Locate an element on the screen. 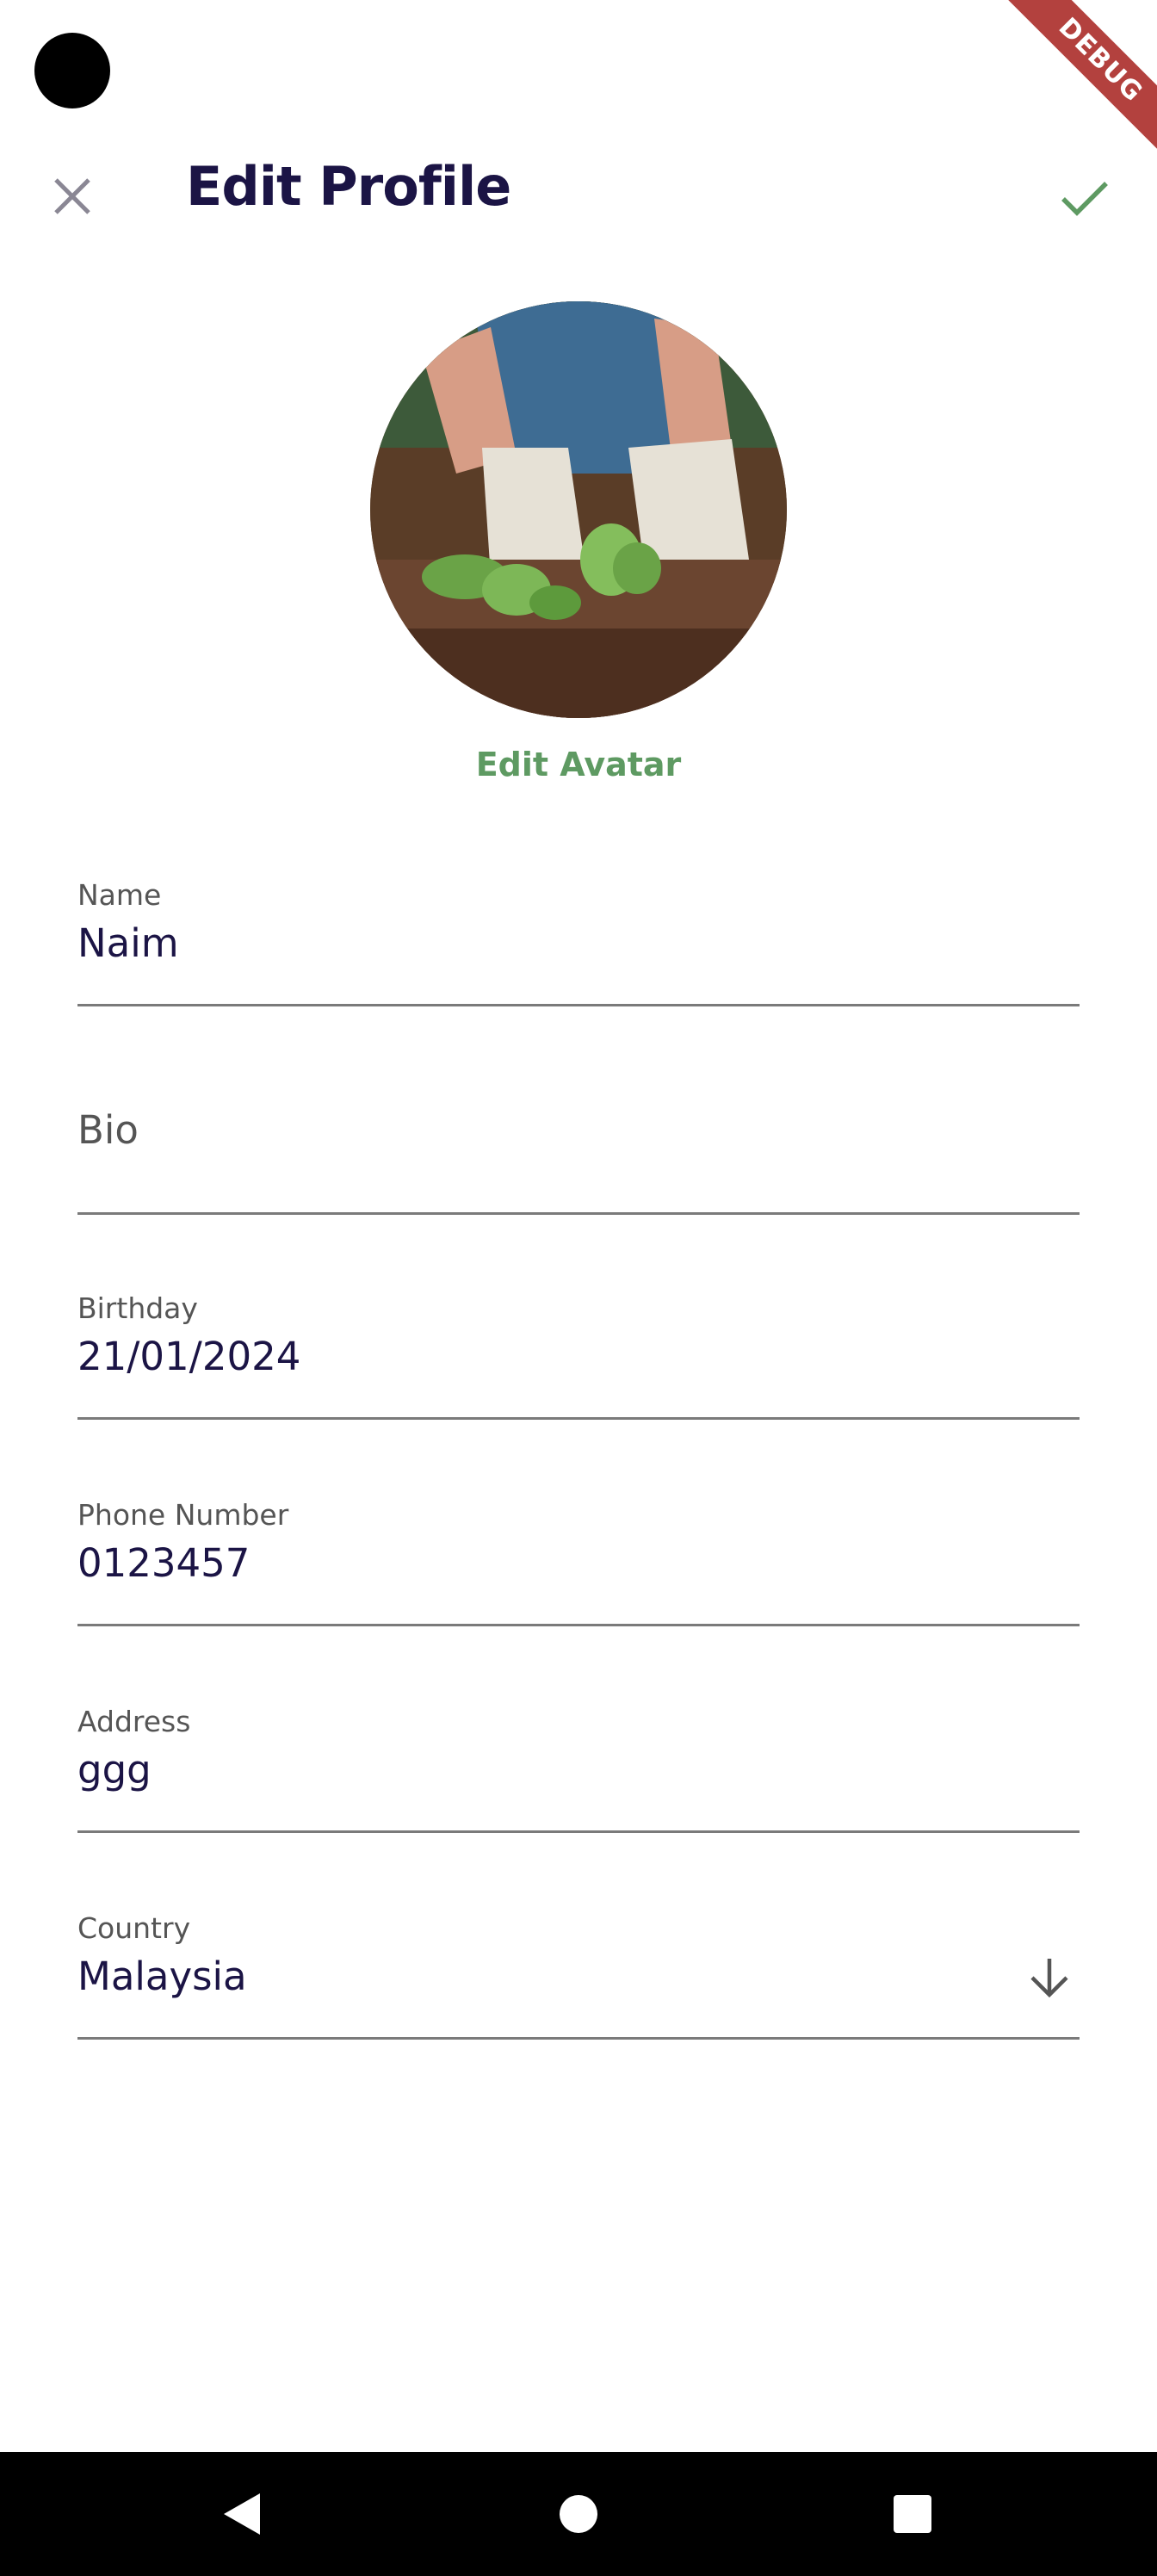  save-button is located at coordinates (1085, 198).